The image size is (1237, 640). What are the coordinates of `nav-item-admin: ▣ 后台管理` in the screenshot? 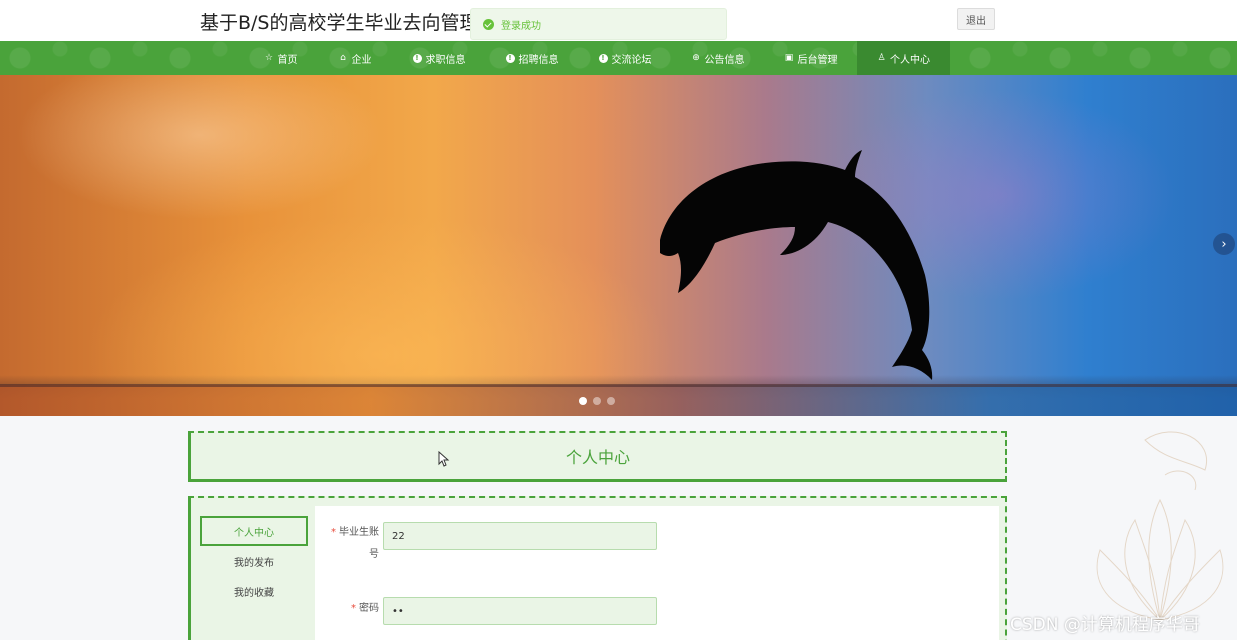 It's located at (811, 58).